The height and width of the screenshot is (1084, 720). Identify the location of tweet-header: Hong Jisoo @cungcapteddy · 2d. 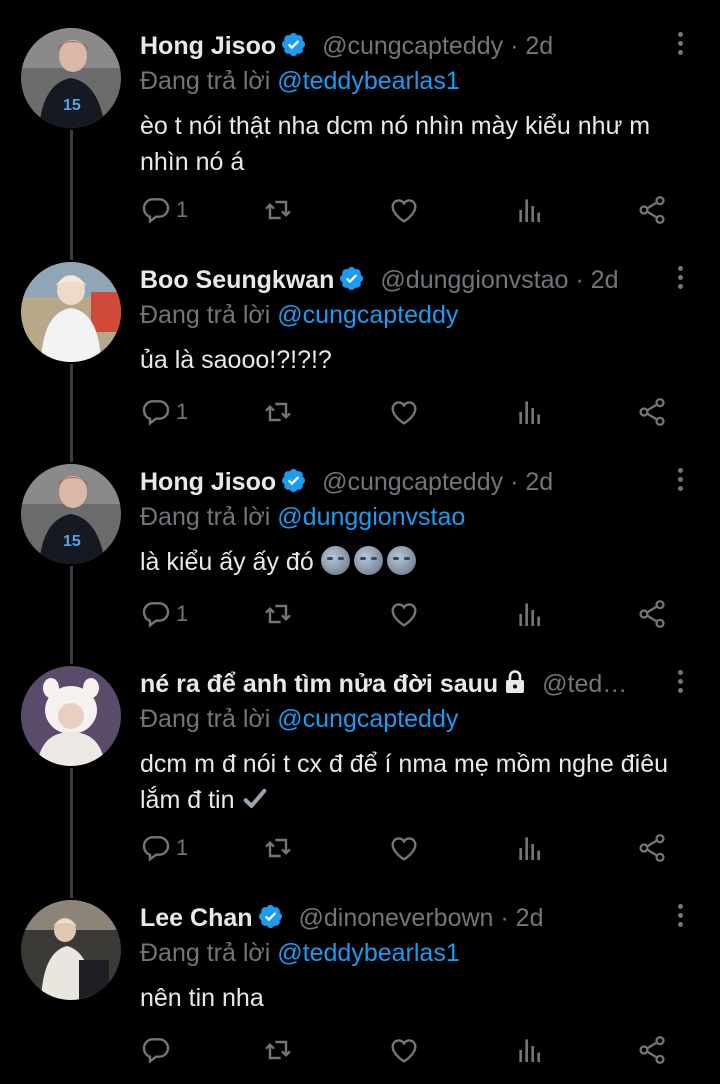
(399, 482).